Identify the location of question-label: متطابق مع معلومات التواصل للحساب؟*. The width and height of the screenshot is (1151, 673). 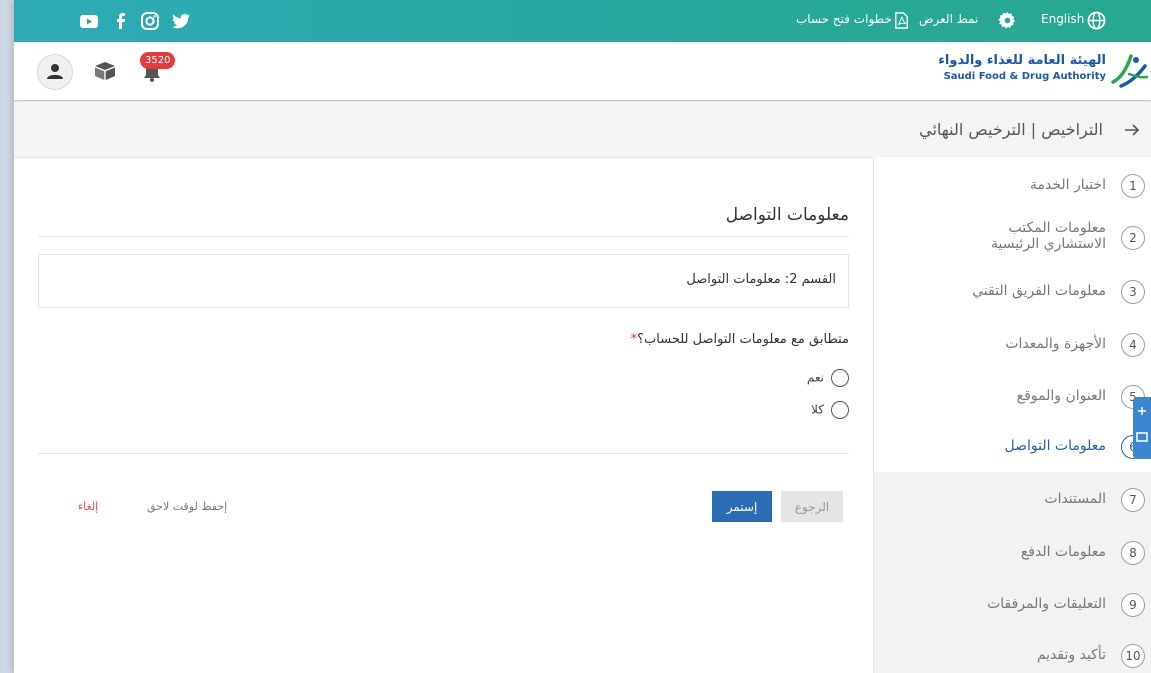
(740, 339).